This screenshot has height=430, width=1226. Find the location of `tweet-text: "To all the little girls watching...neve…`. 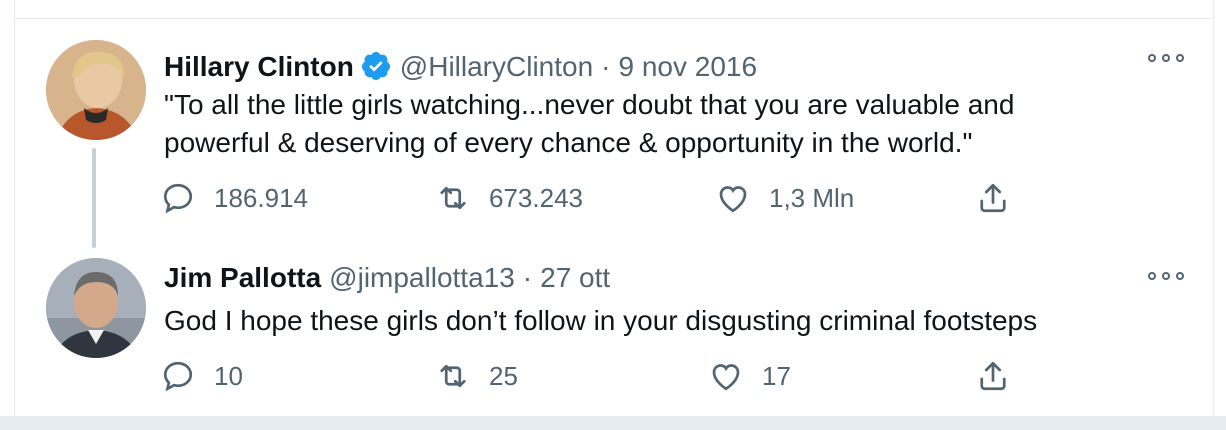

tweet-text: "To all the little girls watching...neve… is located at coordinates (654, 124).